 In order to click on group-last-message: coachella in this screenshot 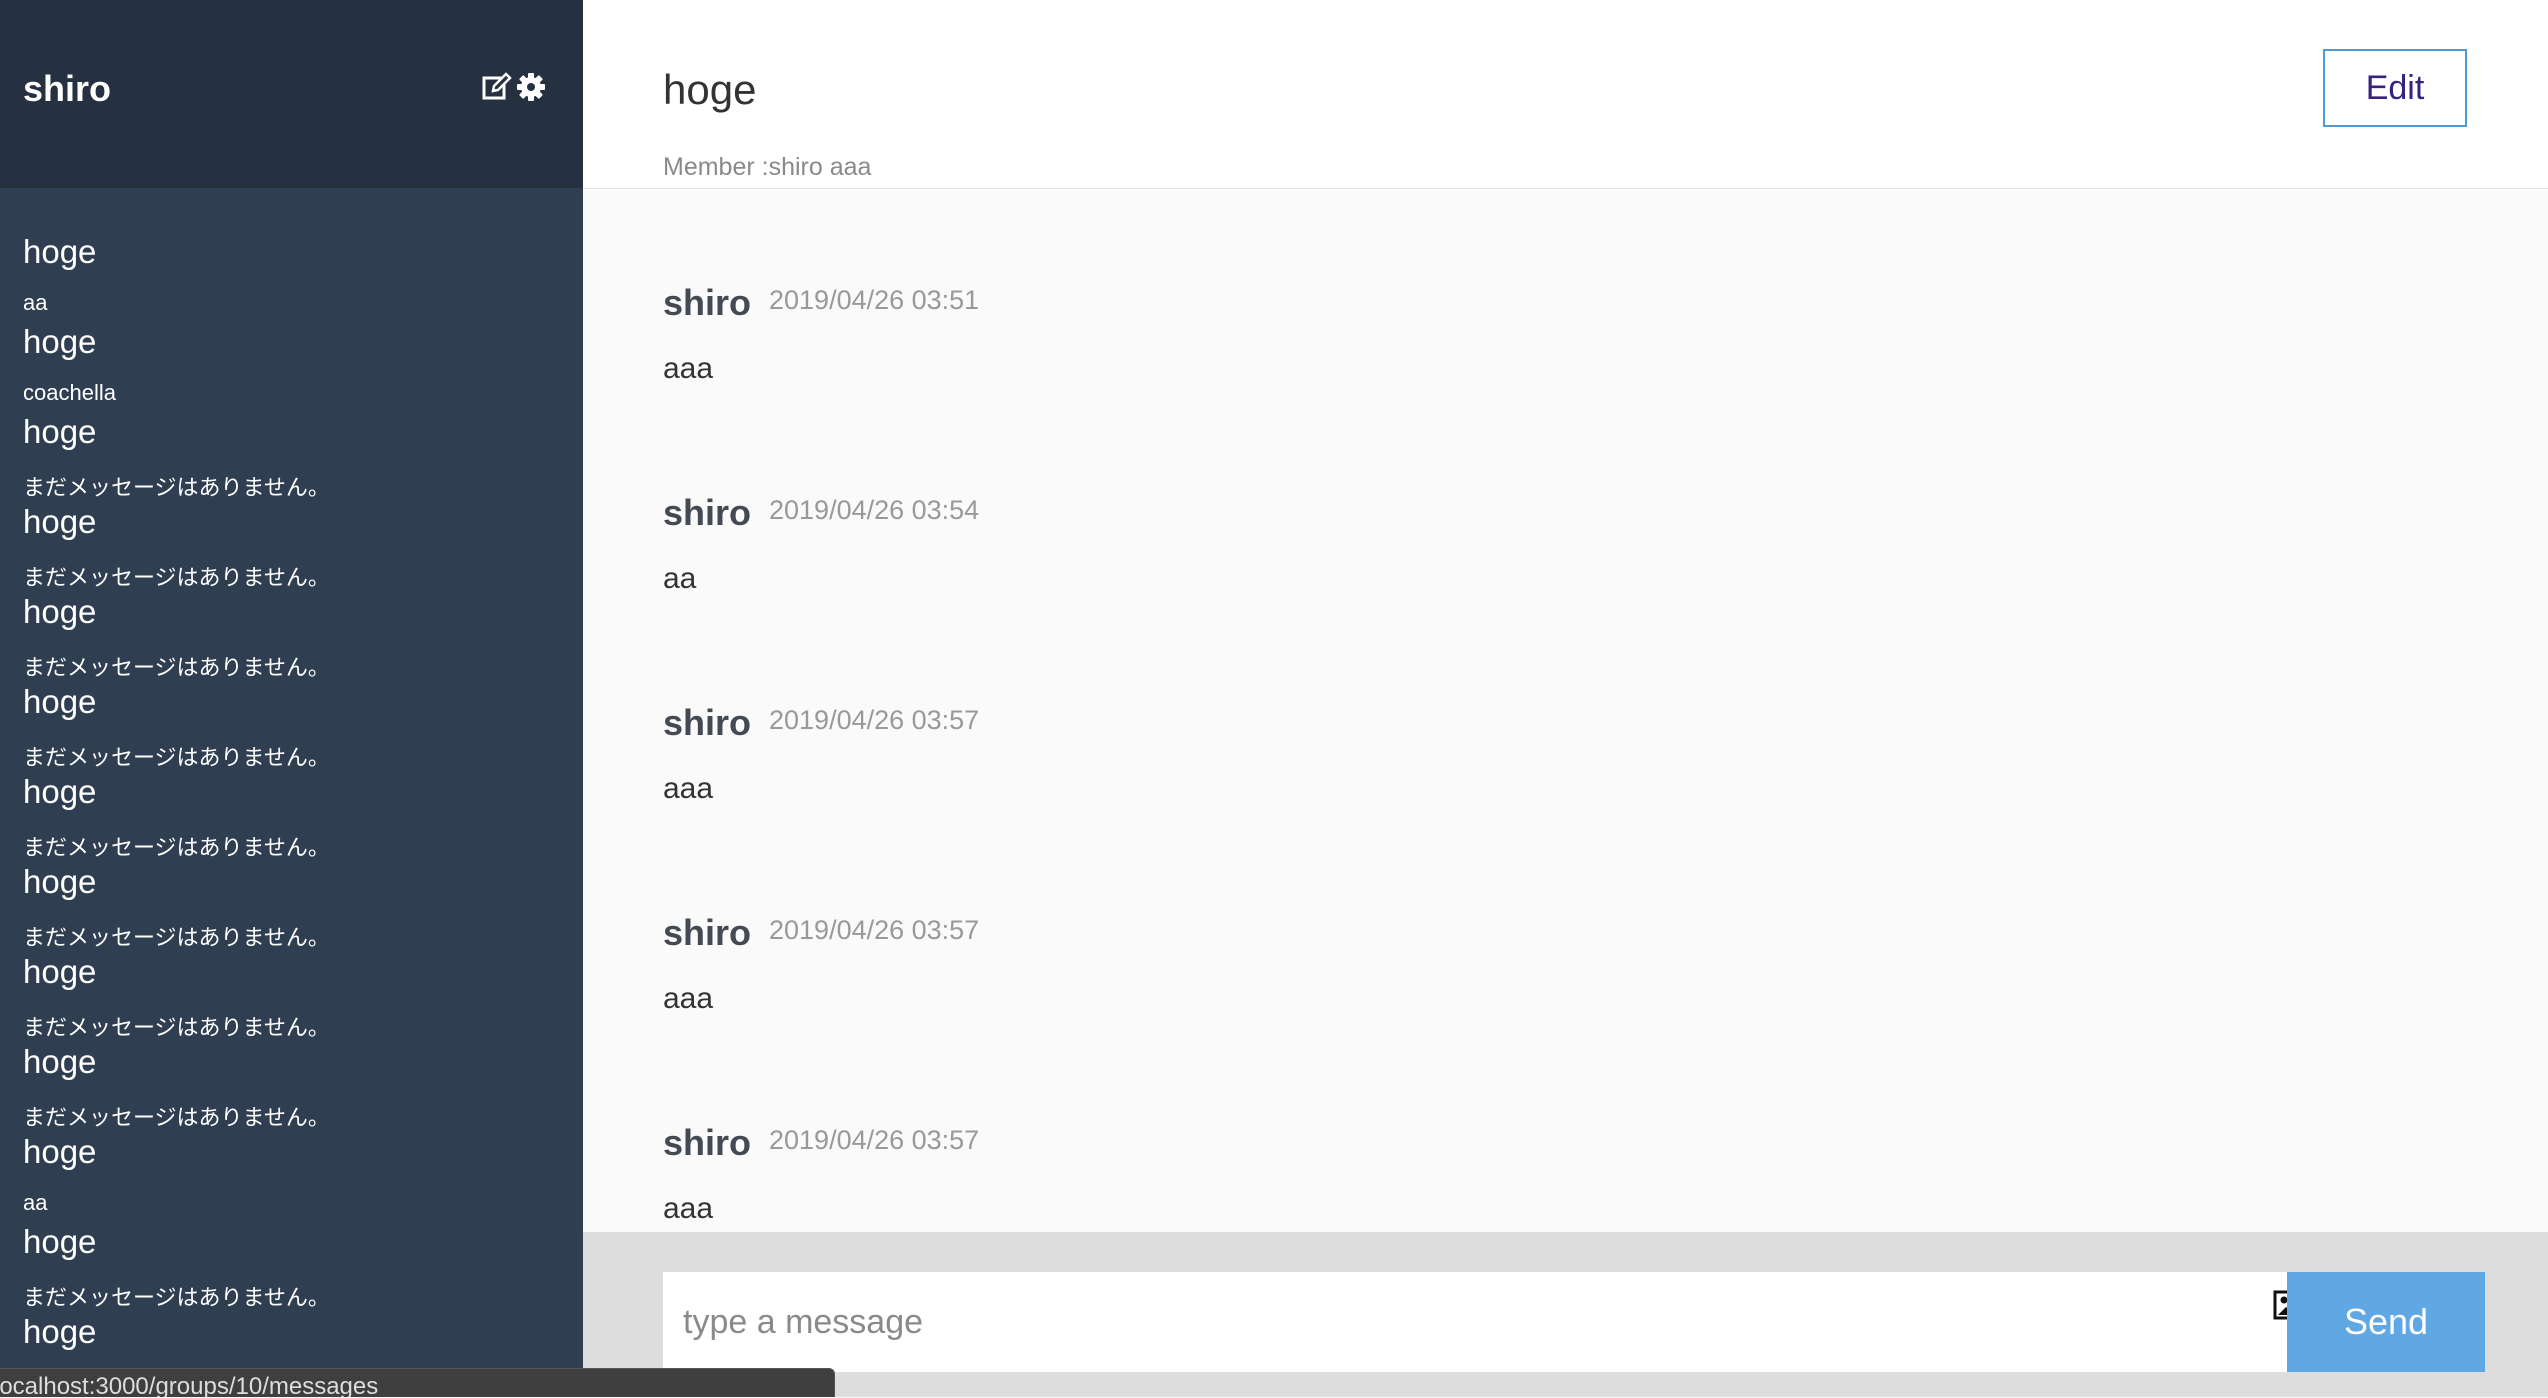, I will do `click(69, 392)`.